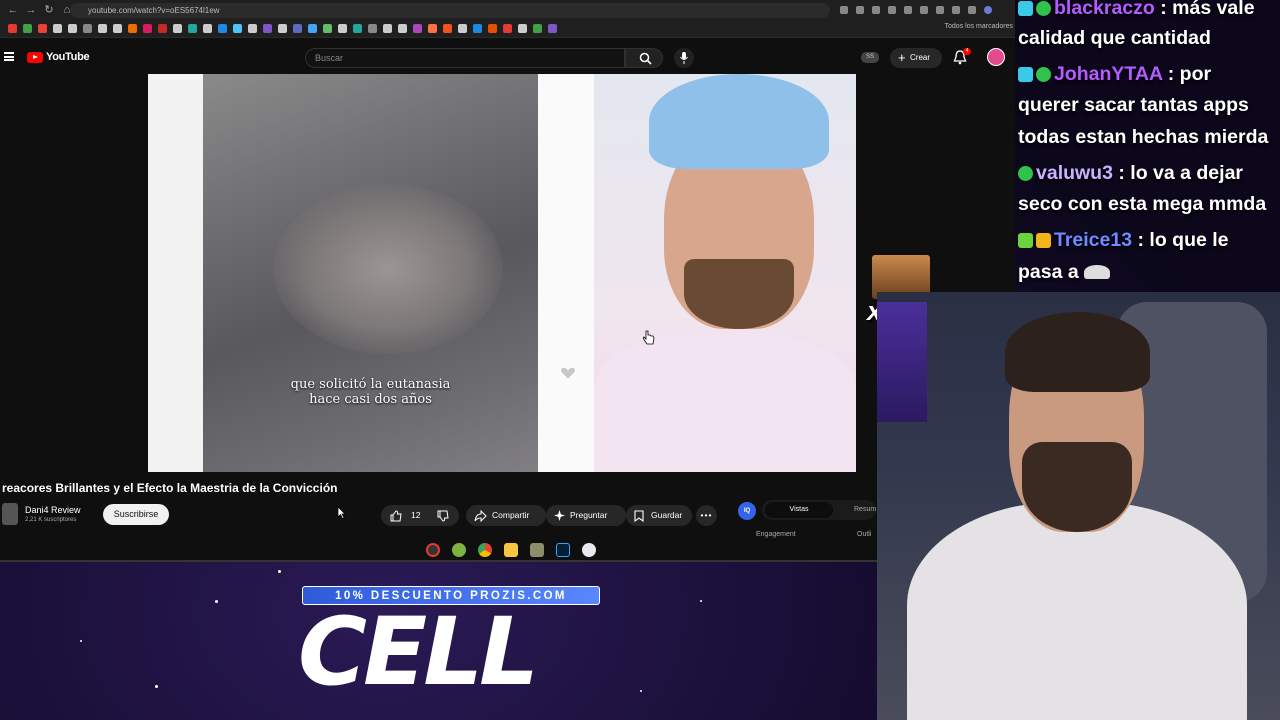  What do you see at coordinates (9, 56) in the screenshot?
I see `hamburger-menu-icon` at bounding box center [9, 56].